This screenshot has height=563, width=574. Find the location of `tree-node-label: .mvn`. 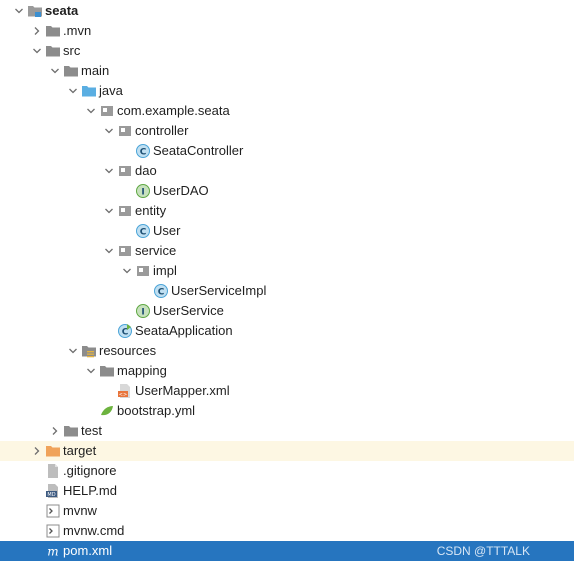

tree-node-label: .mvn is located at coordinates (77, 30).